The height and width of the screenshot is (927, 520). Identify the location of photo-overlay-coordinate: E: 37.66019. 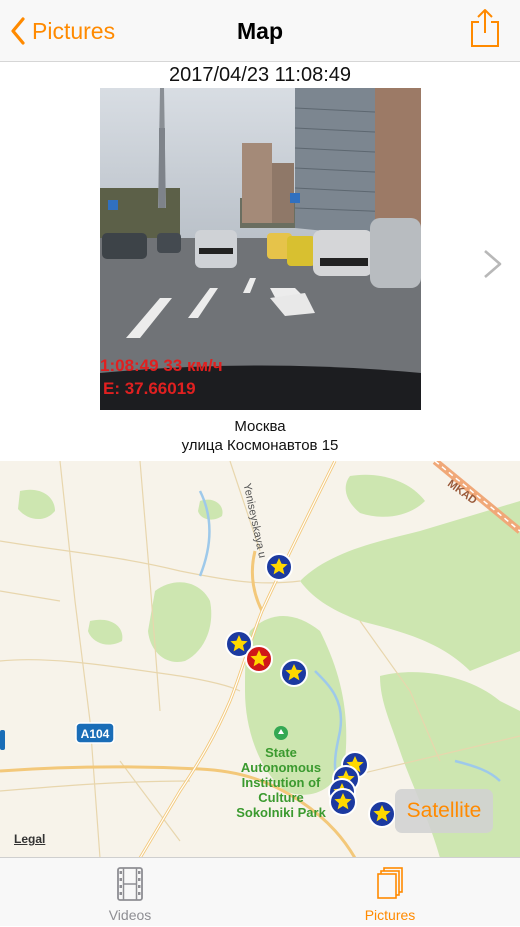
(149, 388).